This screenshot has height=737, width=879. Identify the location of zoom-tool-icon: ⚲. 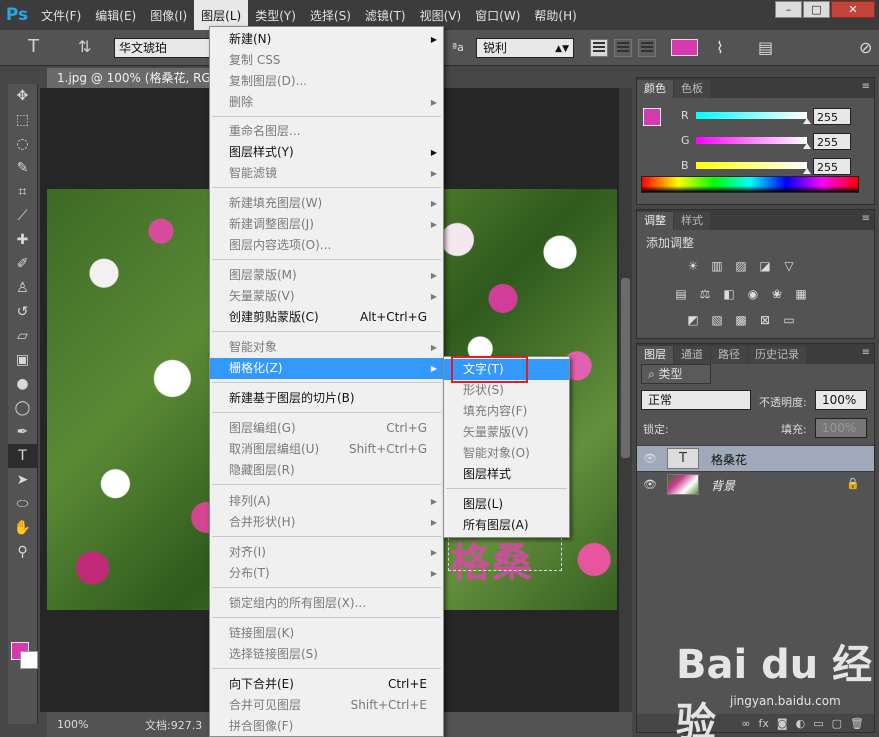
(22, 552).